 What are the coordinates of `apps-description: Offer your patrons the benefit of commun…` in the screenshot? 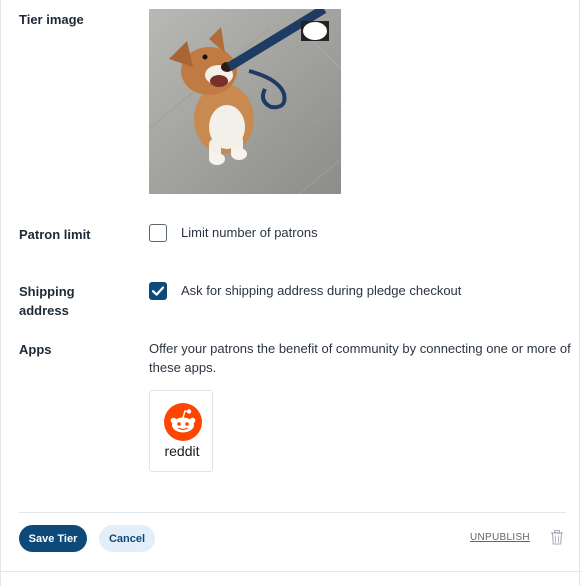 It's located at (360, 358).